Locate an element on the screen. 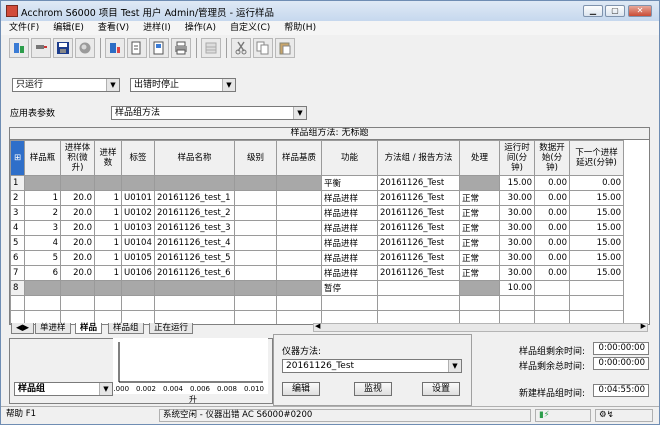 This screenshot has height=425, width=660. tab-sample-set: 样品组 is located at coordinates (126, 328).